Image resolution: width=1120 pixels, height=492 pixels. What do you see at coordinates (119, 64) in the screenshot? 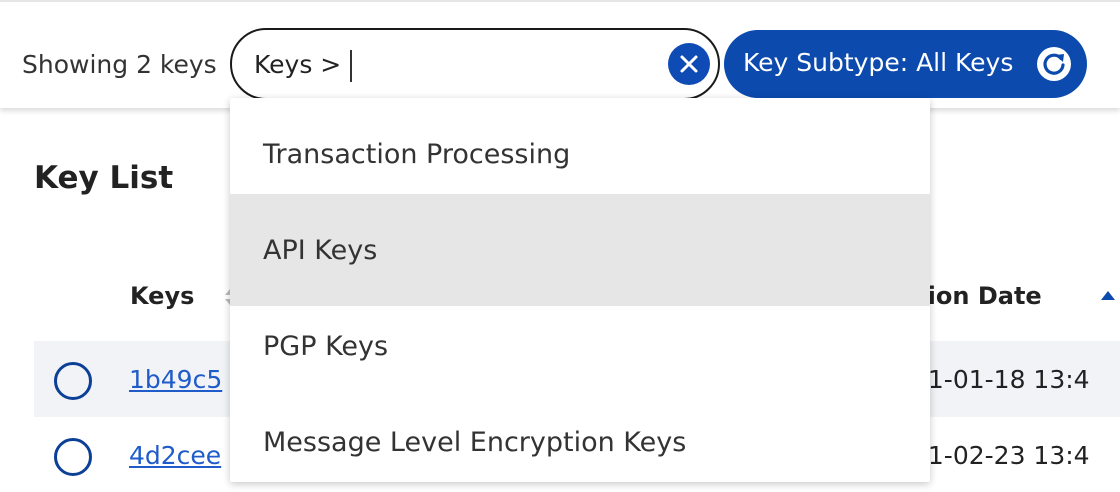
I see `key-count-text: Showing 2 keys` at bounding box center [119, 64].